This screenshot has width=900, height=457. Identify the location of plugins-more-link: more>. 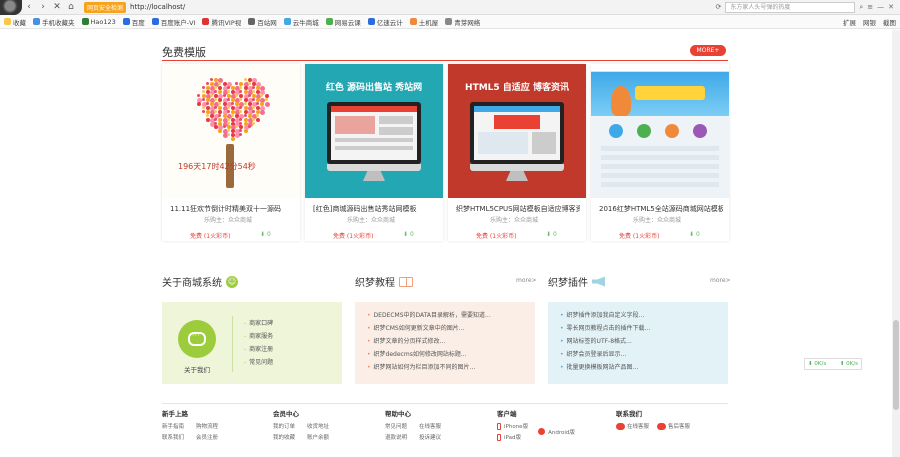
(720, 280).